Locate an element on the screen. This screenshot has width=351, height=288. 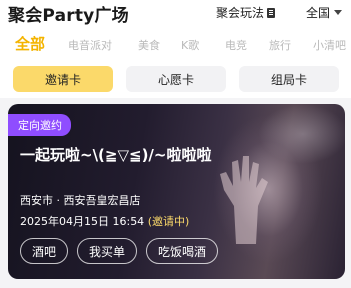
card-tags: 酒吧 我买单 吃饭喝酒 is located at coordinates (119, 251).